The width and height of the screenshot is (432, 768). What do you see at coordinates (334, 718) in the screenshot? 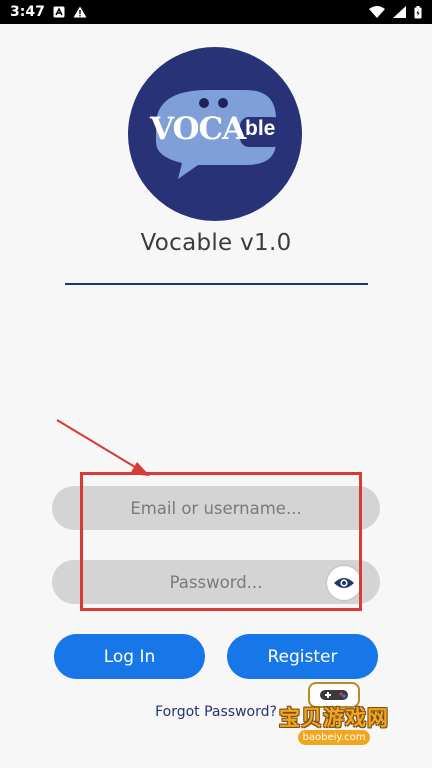
I see `watermark-text: 宝贝游戏网` at bounding box center [334, 718].